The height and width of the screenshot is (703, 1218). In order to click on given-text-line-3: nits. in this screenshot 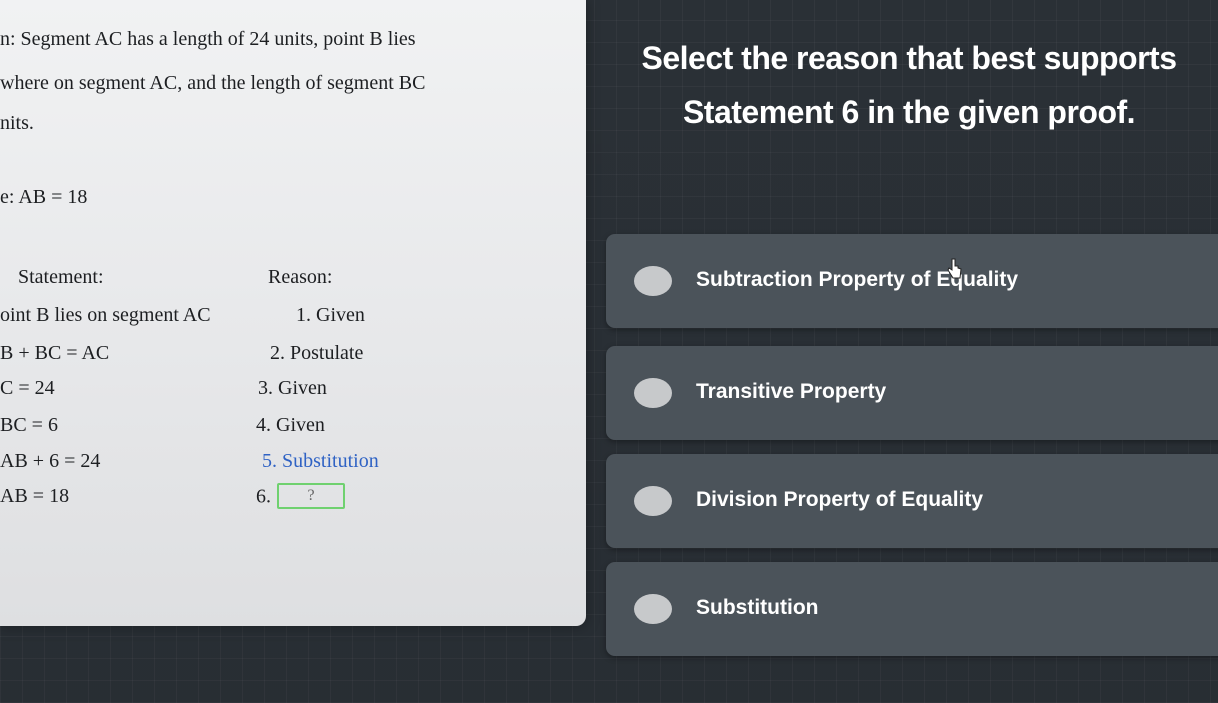, I will do `click(17, 123)`.